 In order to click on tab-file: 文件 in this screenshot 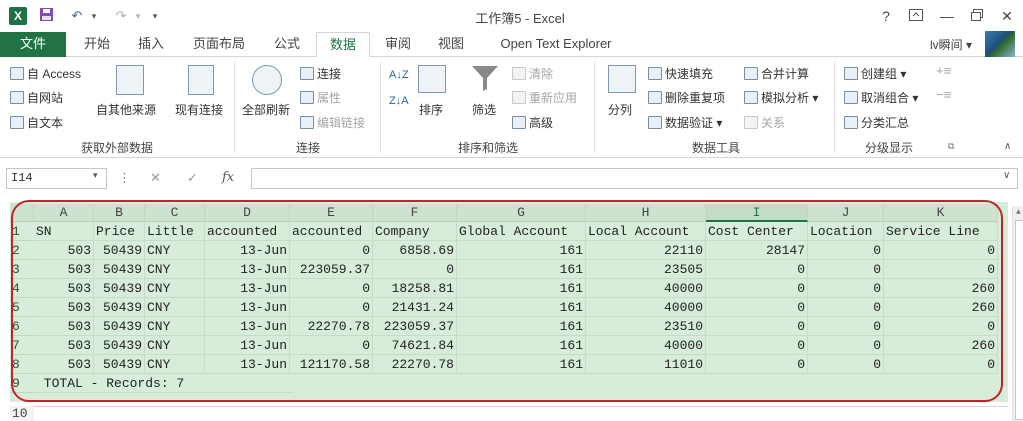, I will do `click(33, 44)`.